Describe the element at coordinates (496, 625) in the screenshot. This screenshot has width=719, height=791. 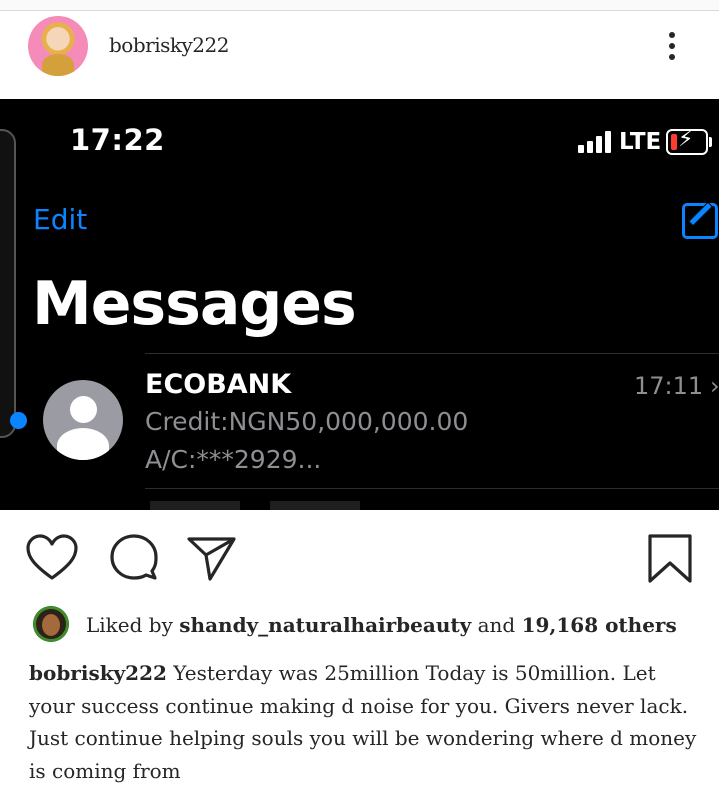
I see `likes-middle: and` at that location.